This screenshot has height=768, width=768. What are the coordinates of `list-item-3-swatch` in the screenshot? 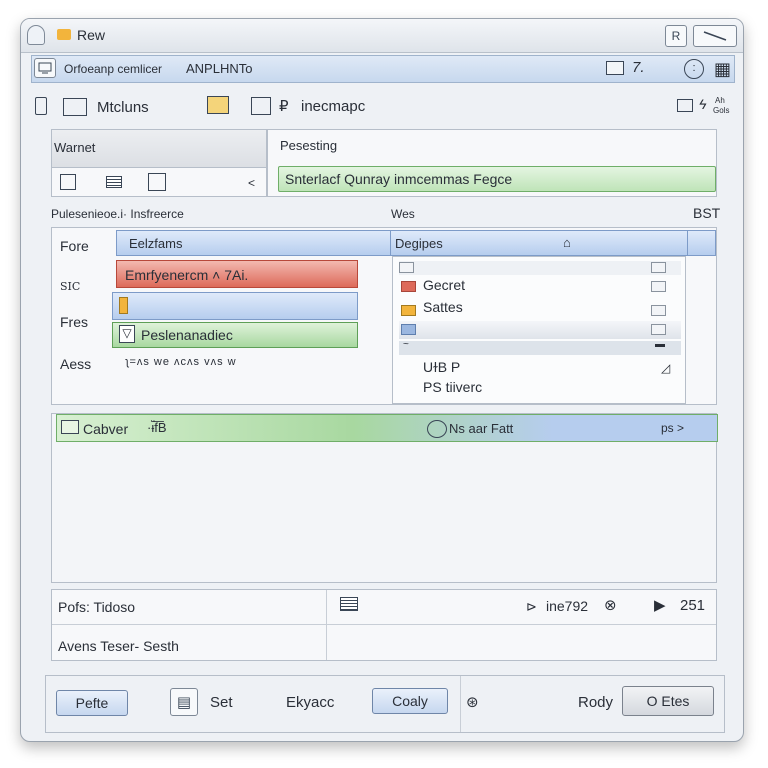 It's located at (408, 329).